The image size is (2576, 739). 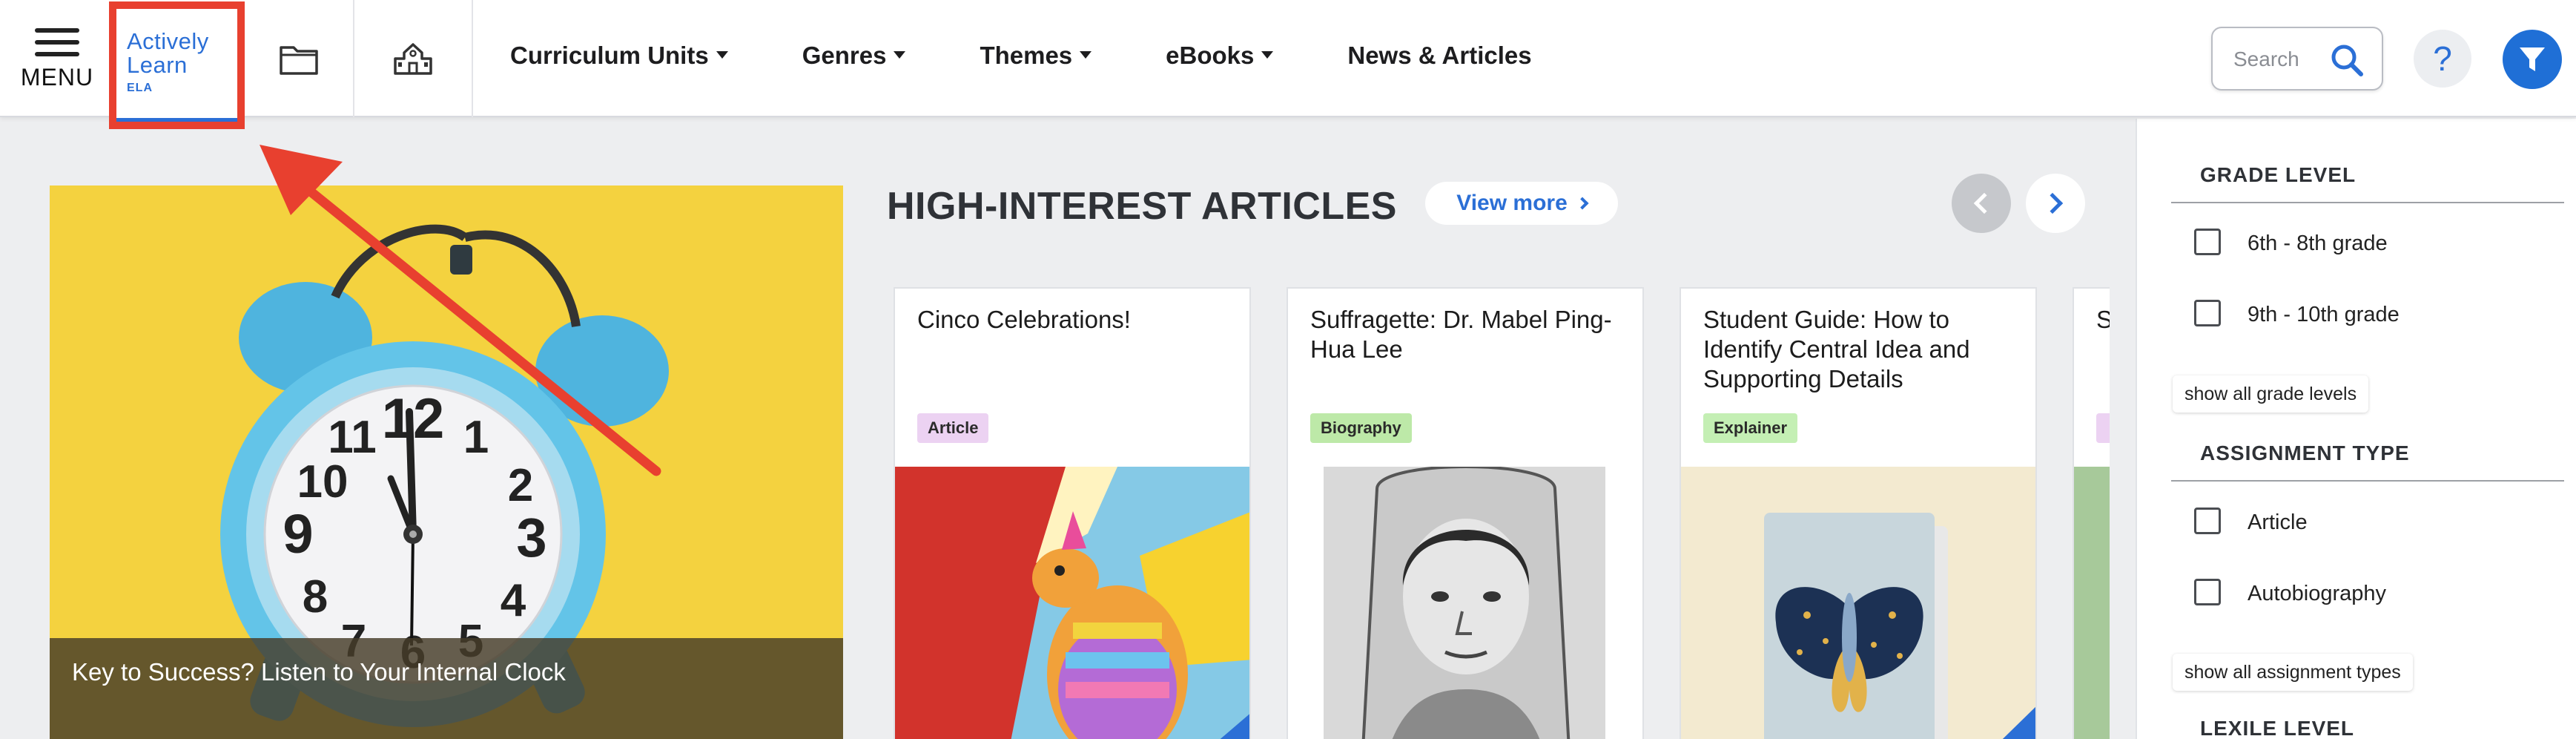 I want to click on svg-text: 3, so click(x=531, y=537).